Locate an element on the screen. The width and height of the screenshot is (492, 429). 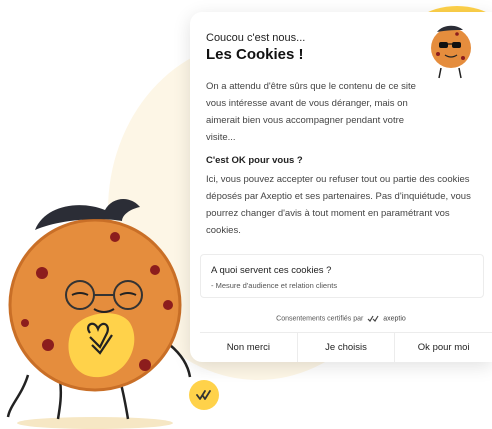
axeptio-logo-icon is located at coordinates (373, 318).